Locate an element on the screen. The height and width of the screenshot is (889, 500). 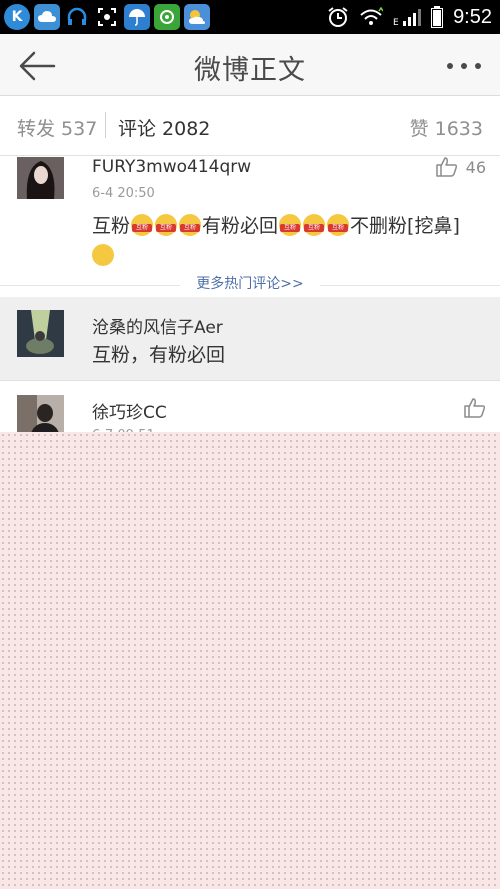
smile-emoji-icon is located at coordinates (103, 255).